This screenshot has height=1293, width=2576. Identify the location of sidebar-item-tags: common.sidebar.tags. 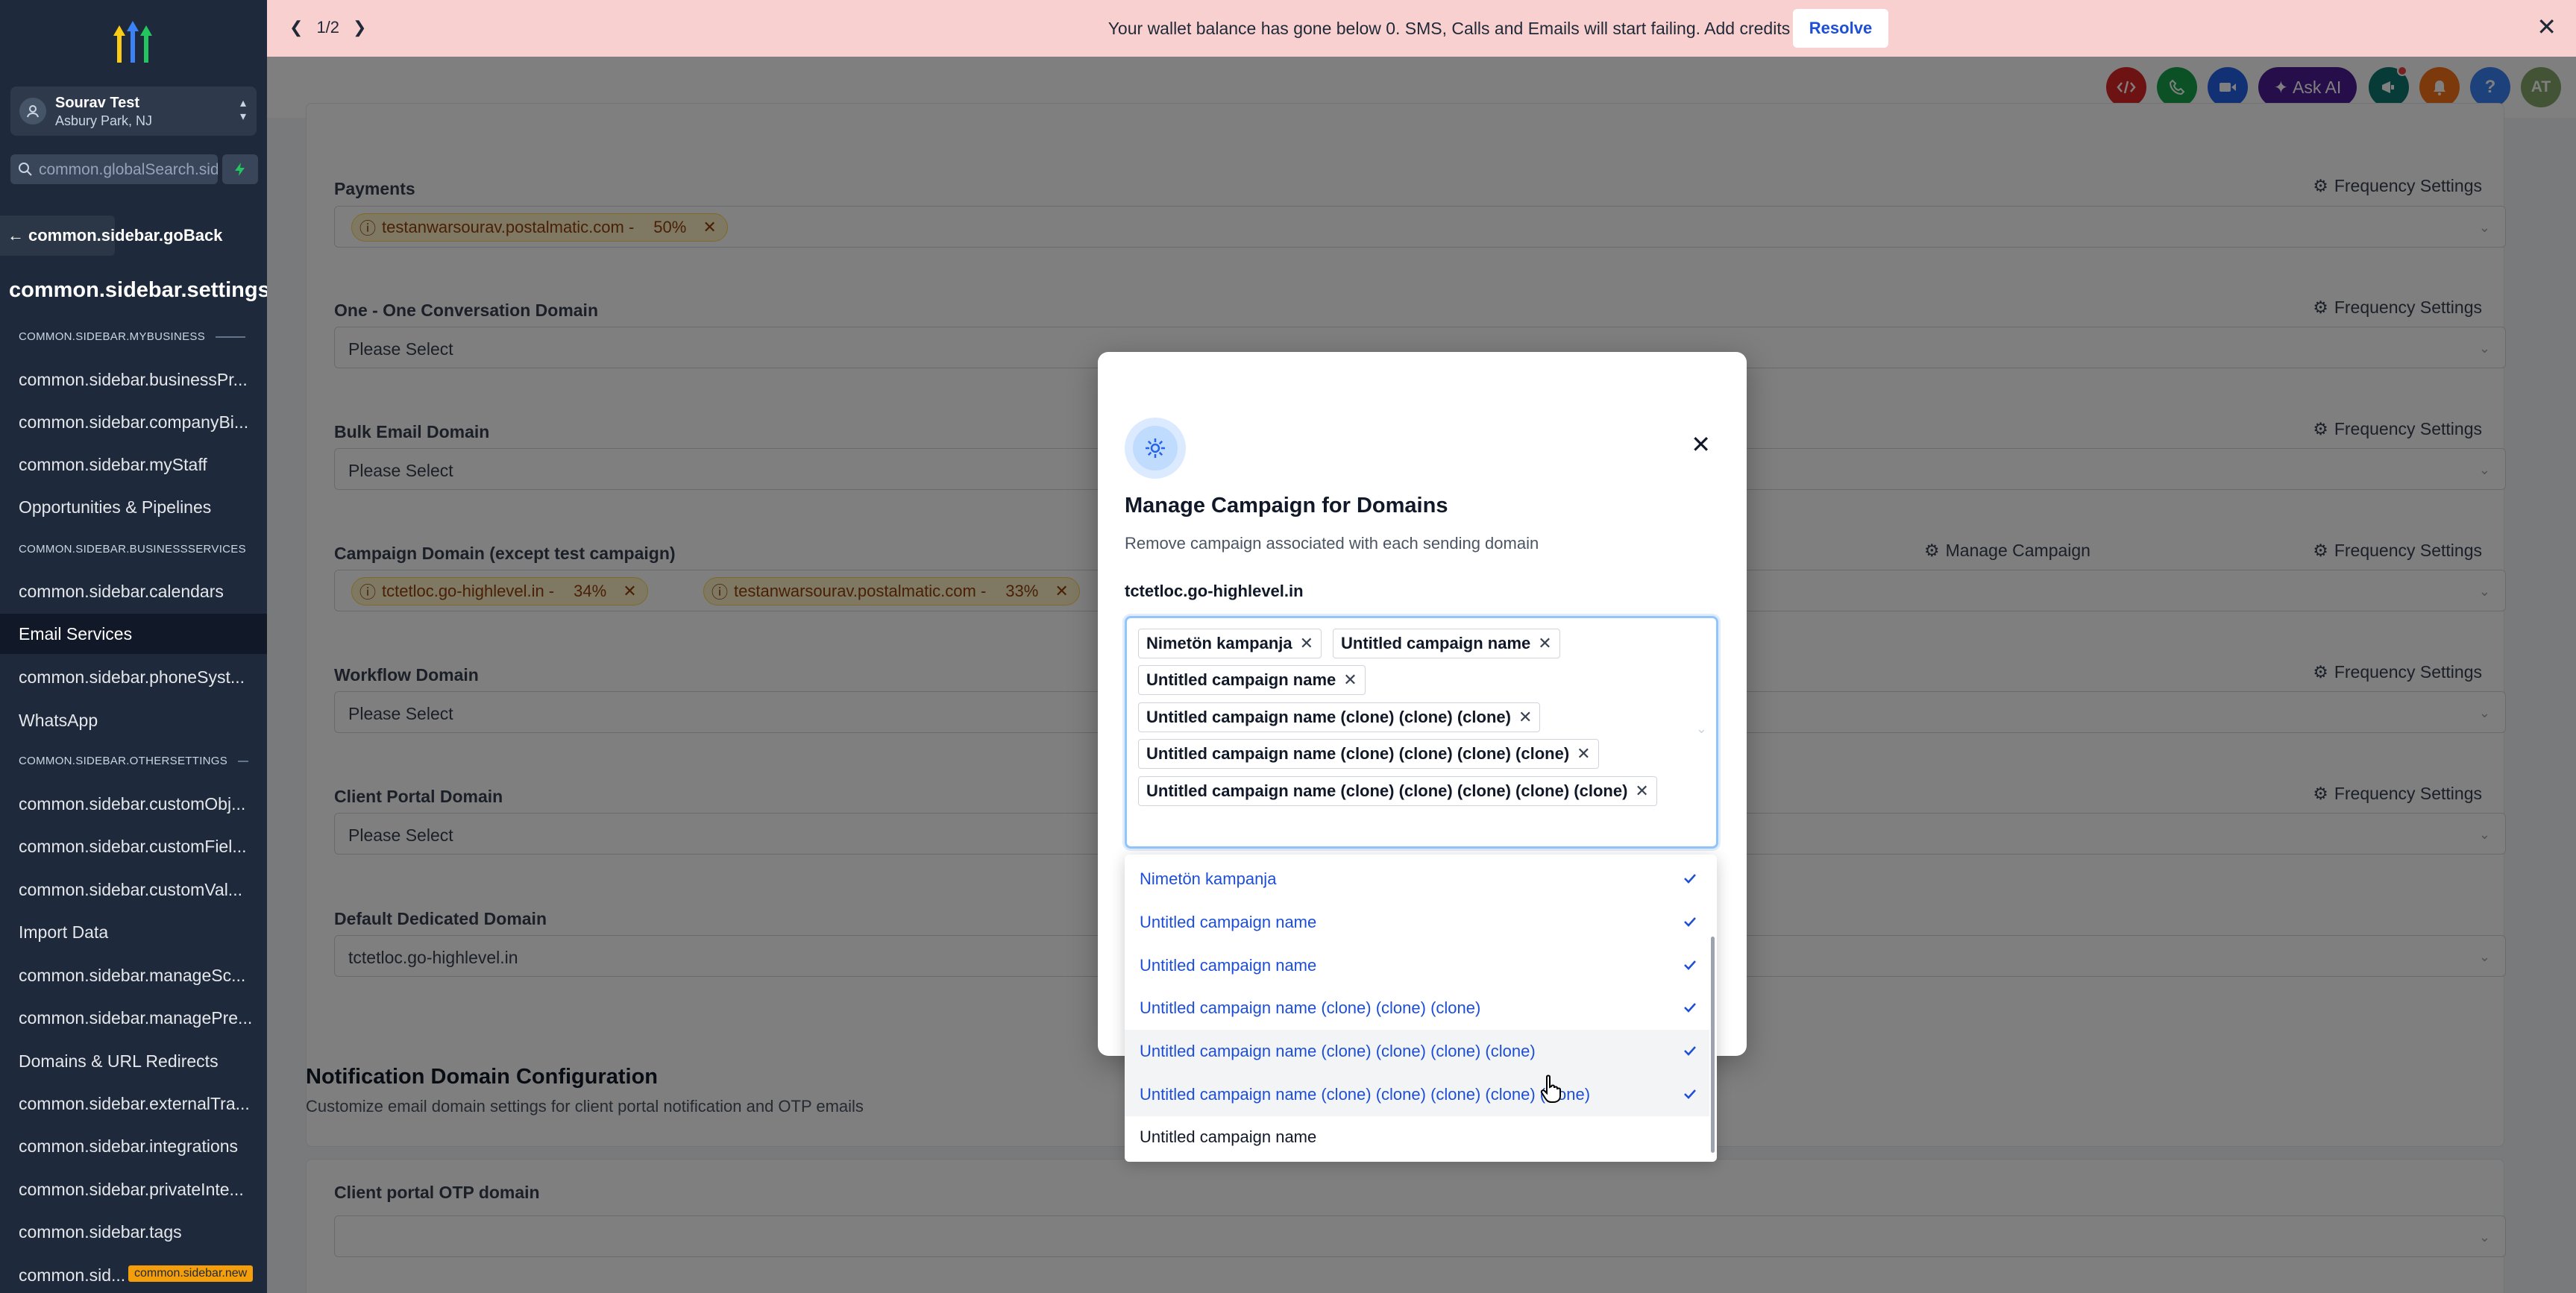
(101, 1232).